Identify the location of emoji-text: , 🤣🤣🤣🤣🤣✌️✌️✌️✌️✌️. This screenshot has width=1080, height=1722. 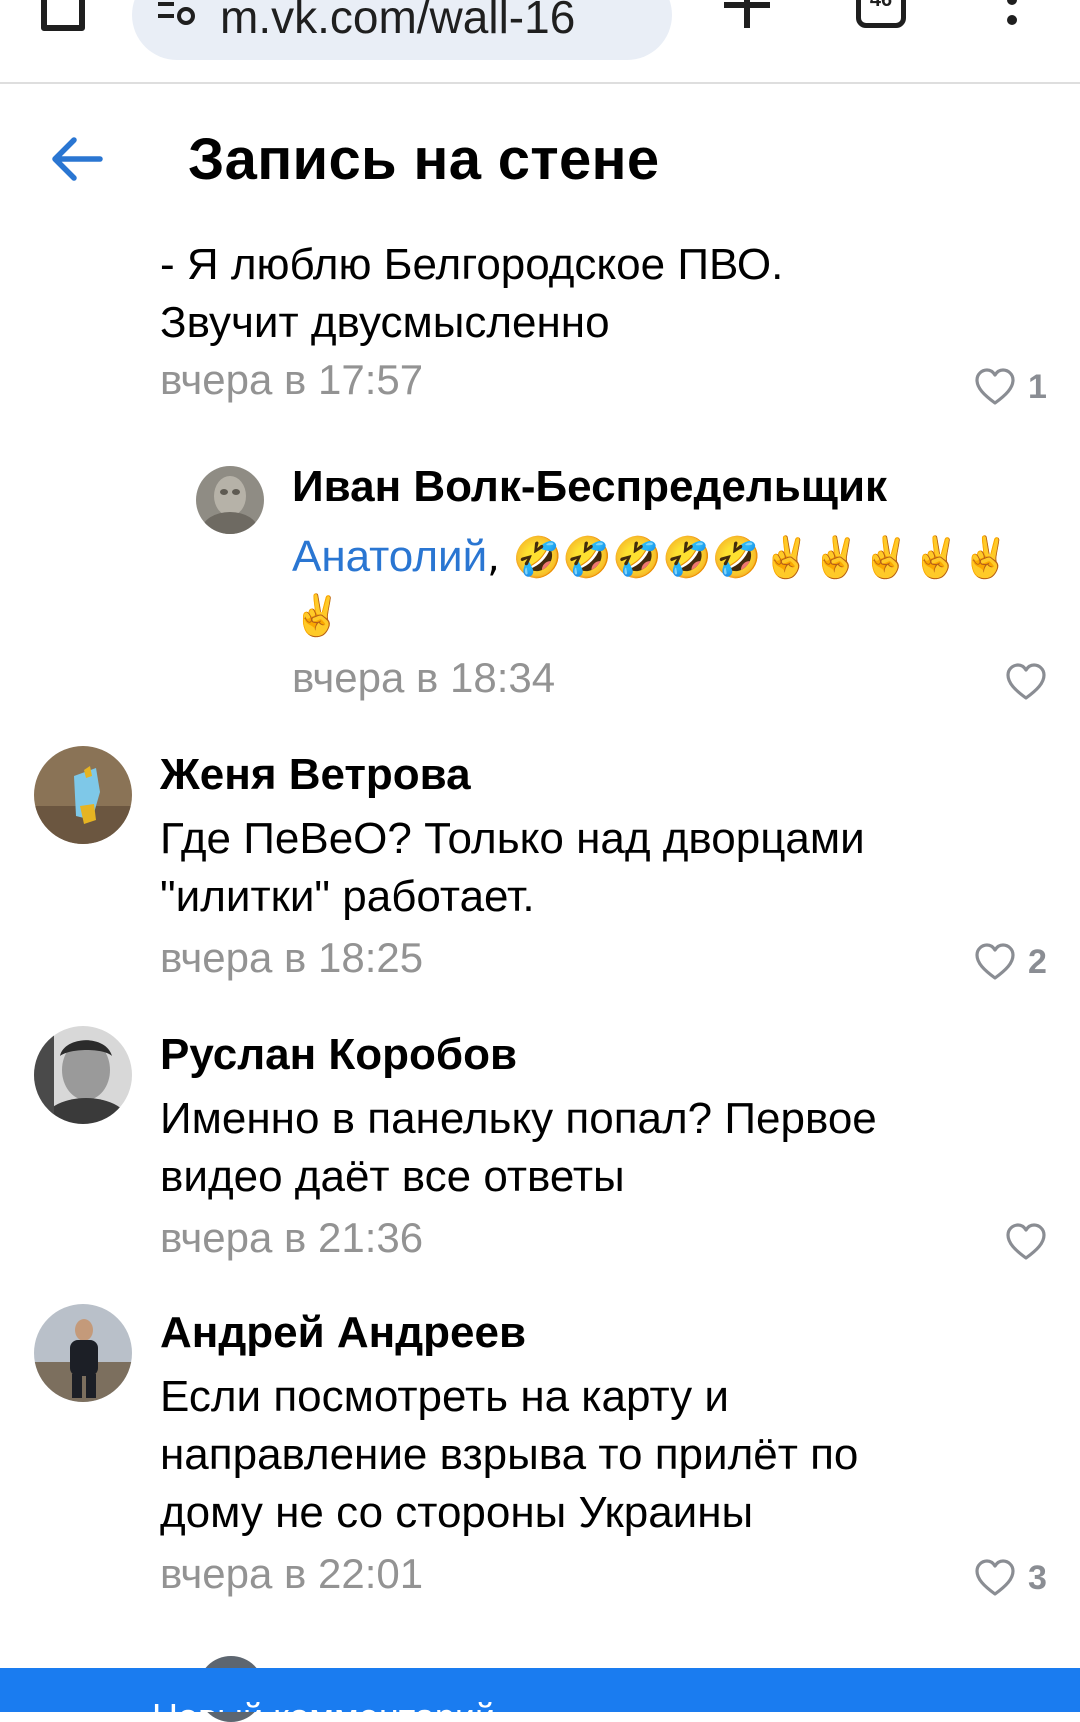
(749, 558).